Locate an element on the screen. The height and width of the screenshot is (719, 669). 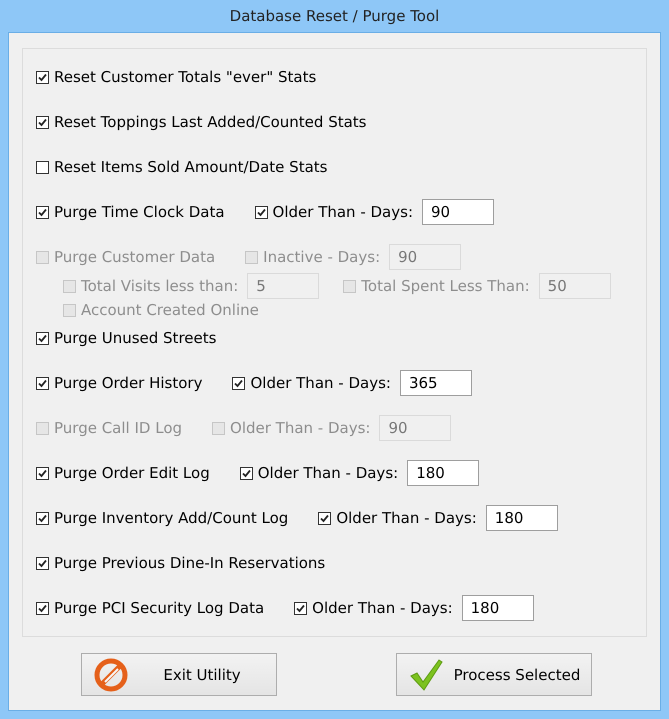
window-title: Database Reset / Purge Tool is located at coordinates (334, 16).